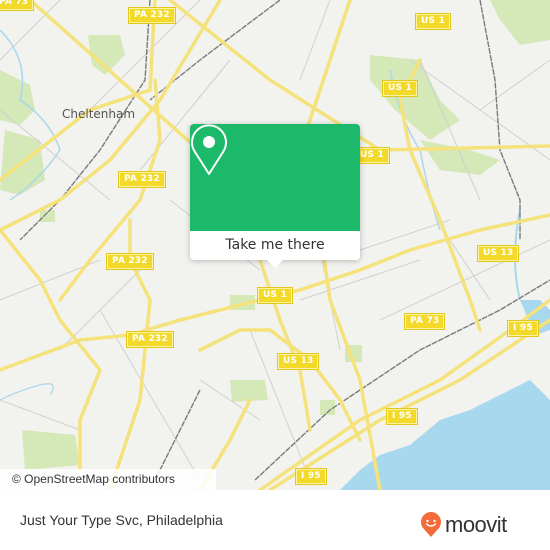 The image size is (550, 550). Describe the element at coordinates (476, 524) in the screenshot. I see `moovit-wordmark: moovit` at that location.